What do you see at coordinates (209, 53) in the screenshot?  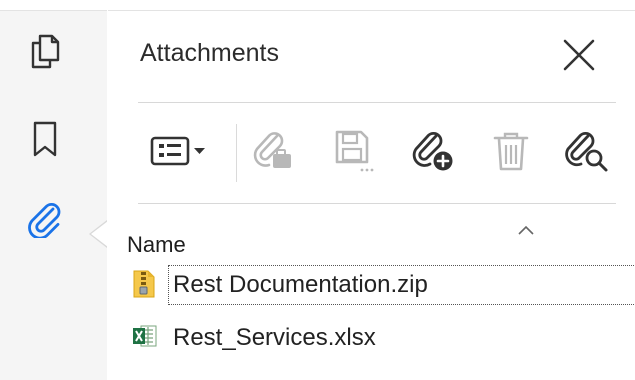 I see `panel-title: Attachments` at bounding box center [209, 53].